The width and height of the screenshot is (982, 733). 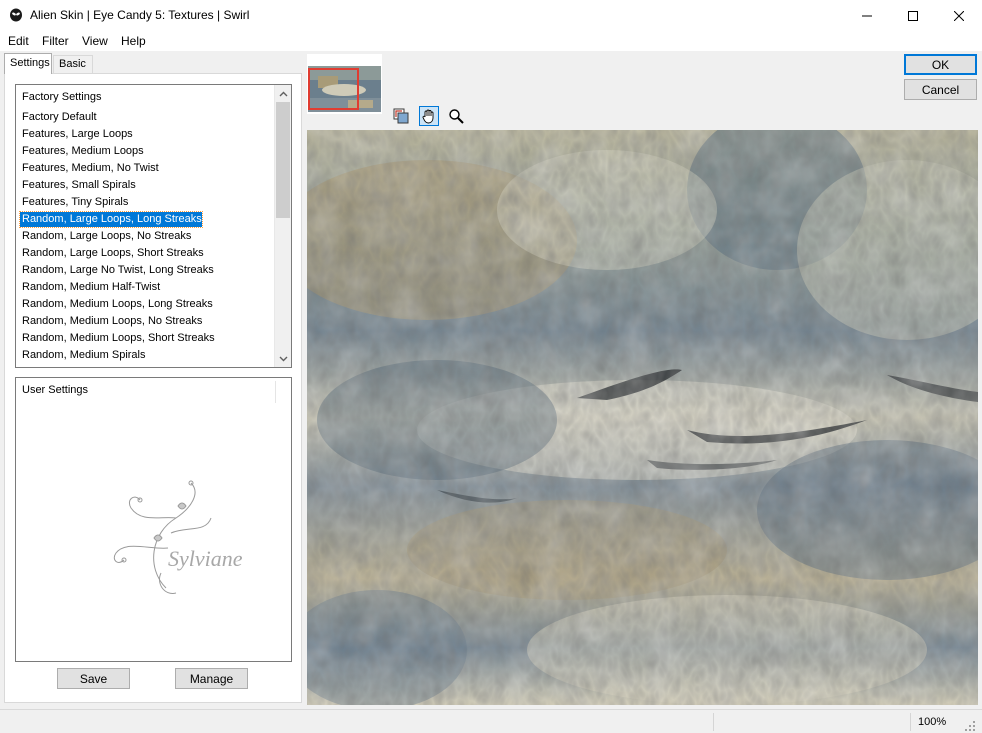 What do you see at coordinates (117, 338) in the screenshot?
I see `preset-item: Random, Medium Loops, Short Streaks` at bounding box center [117, 338].